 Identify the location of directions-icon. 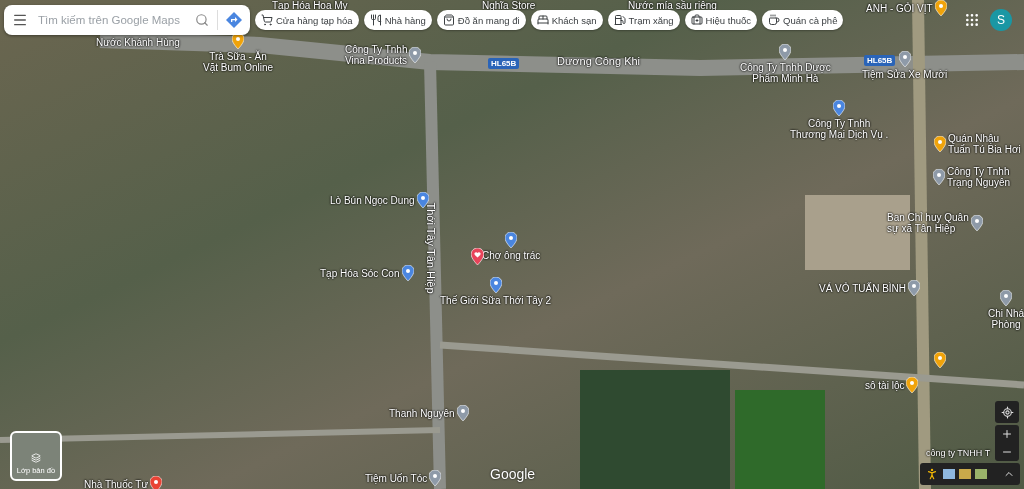
(234, 20).